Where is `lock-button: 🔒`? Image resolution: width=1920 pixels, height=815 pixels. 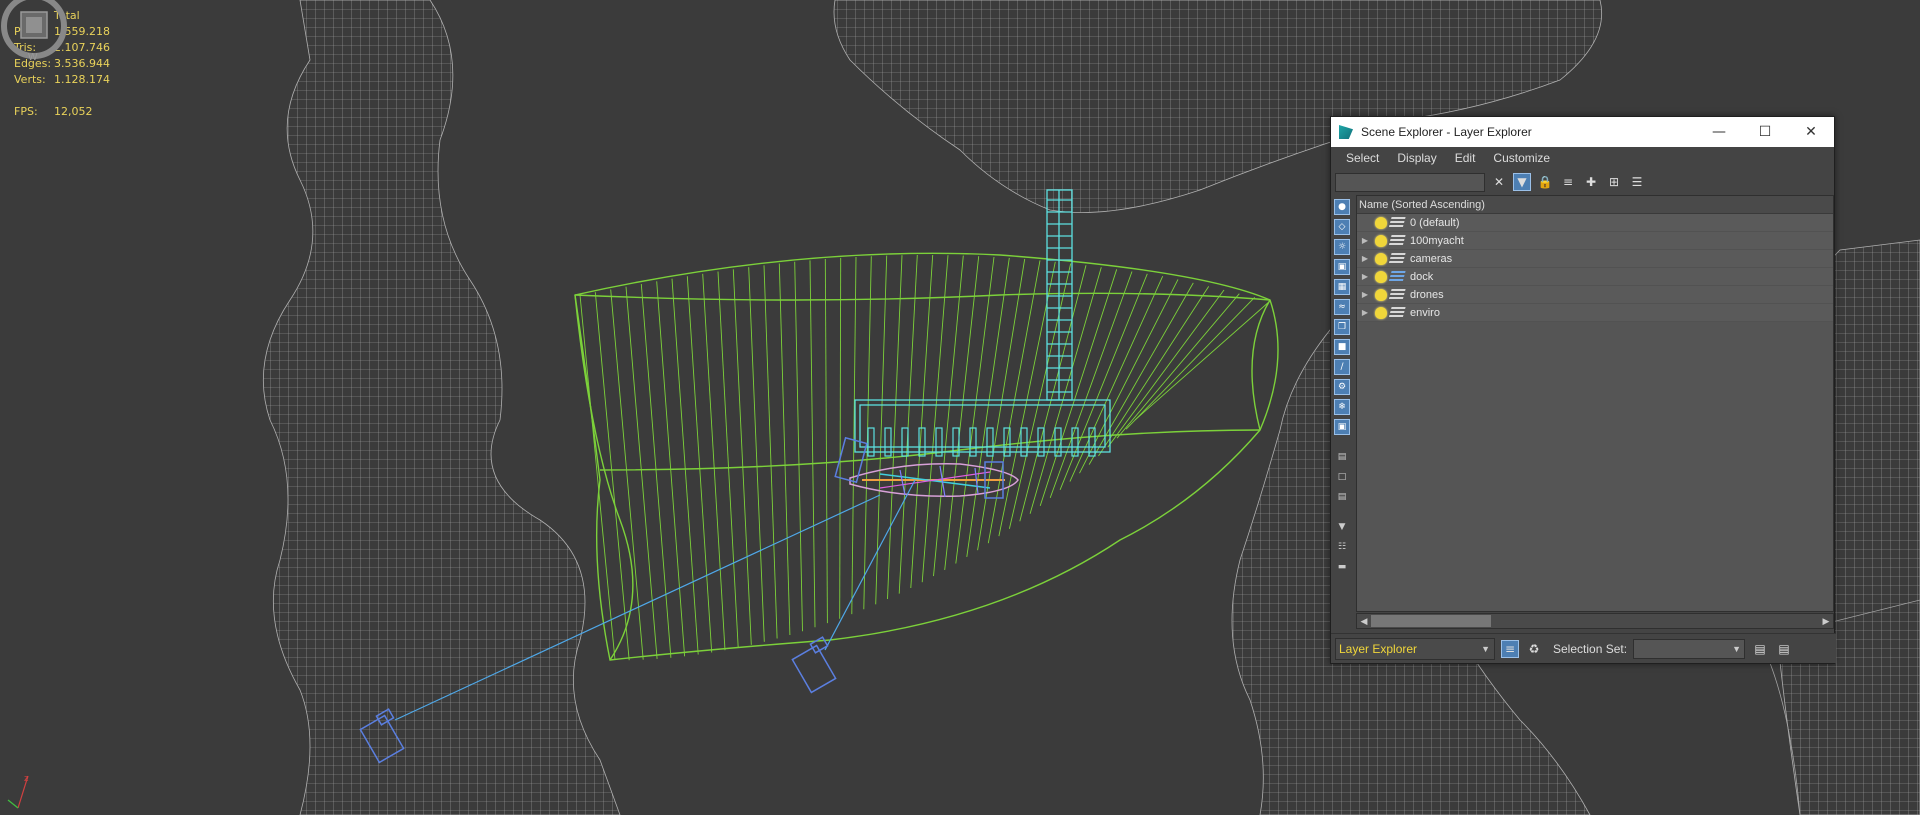
lock-button: 🔒 is located at coordinates (1545, 182).